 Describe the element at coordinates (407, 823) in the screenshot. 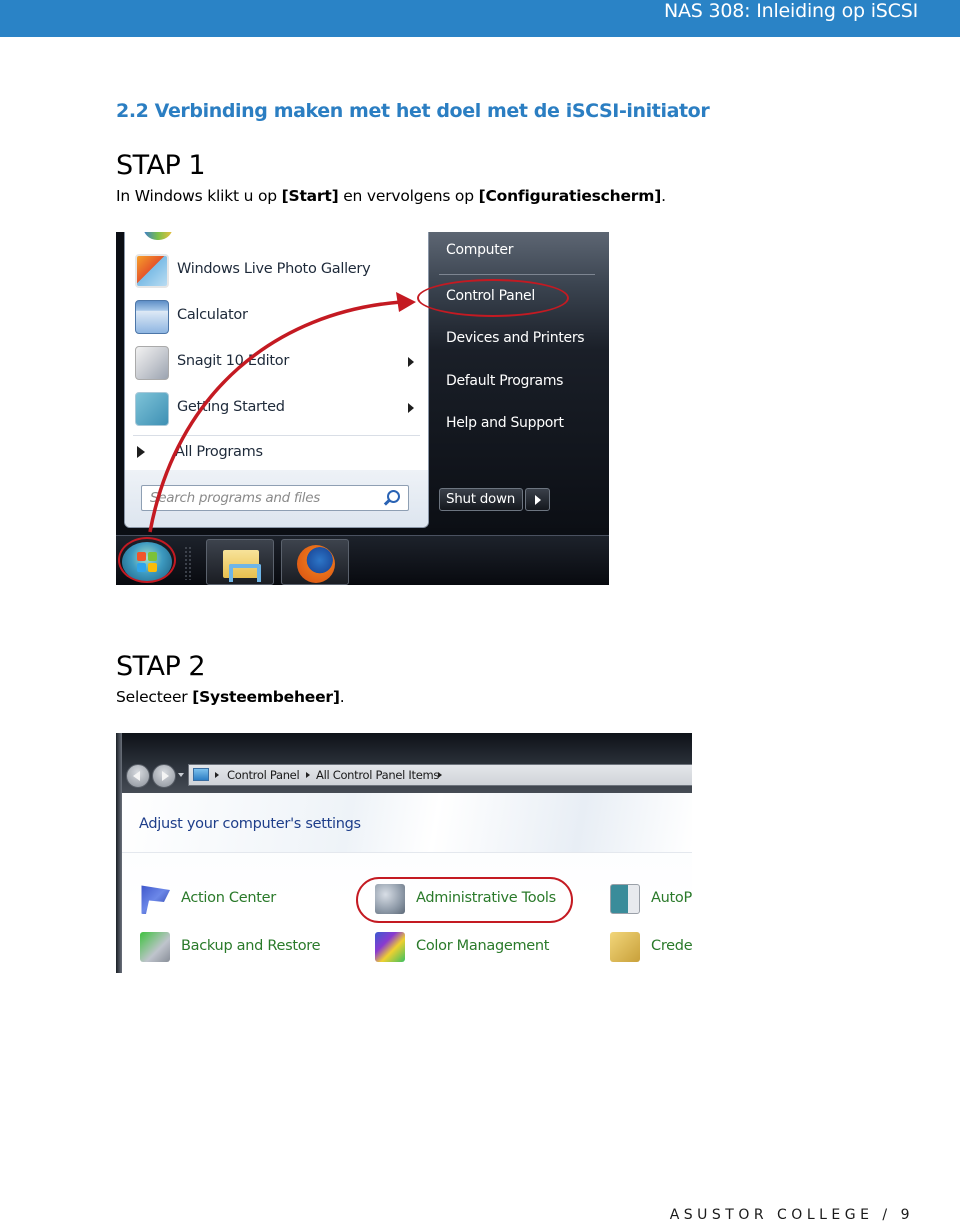

I see `content-header: Adjust your computer's settings` at that location.